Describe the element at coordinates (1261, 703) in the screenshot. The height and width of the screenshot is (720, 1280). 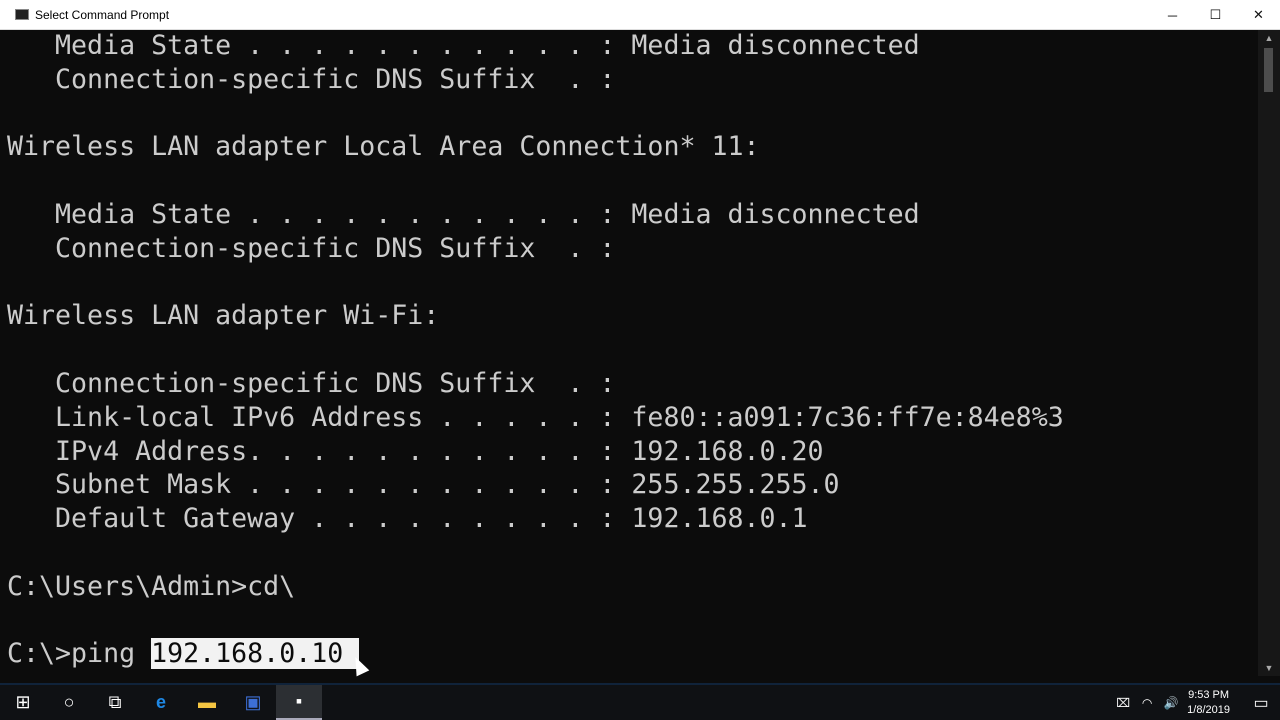
I see `notifications-icon: ▭` at that location.